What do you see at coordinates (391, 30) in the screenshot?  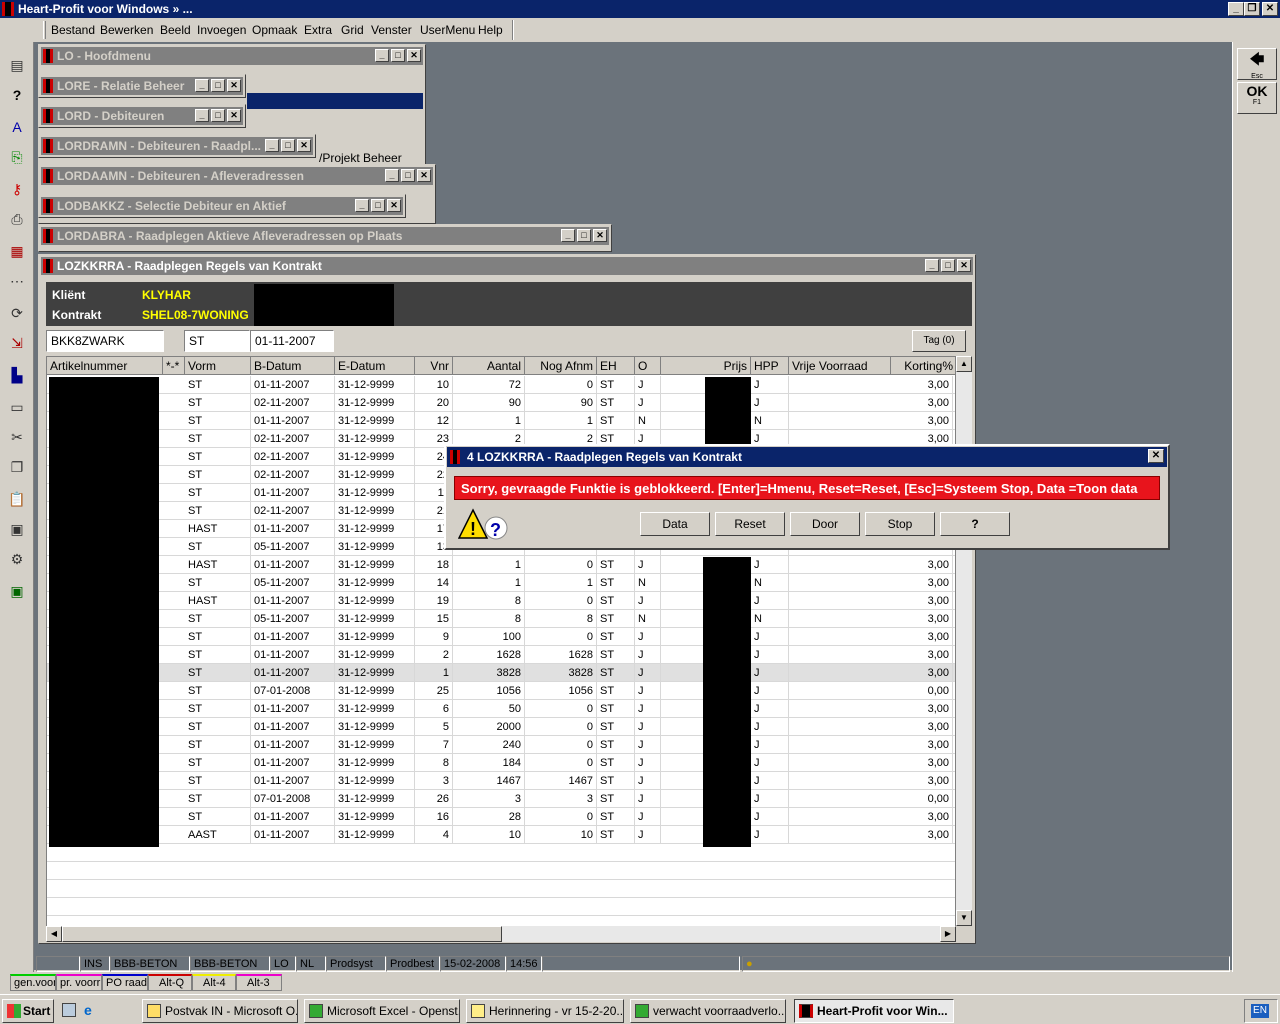 I see `menu-venster: Venster` at bounding box center [391, 30].